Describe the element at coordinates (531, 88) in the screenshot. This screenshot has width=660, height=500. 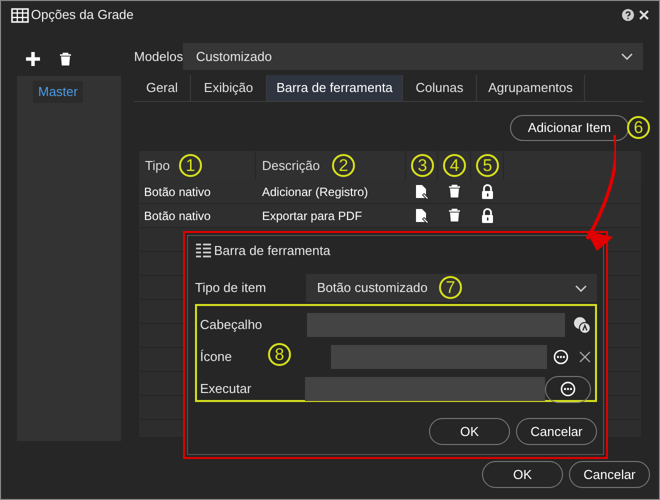
I see `tab: Agrupamentos` at that location.